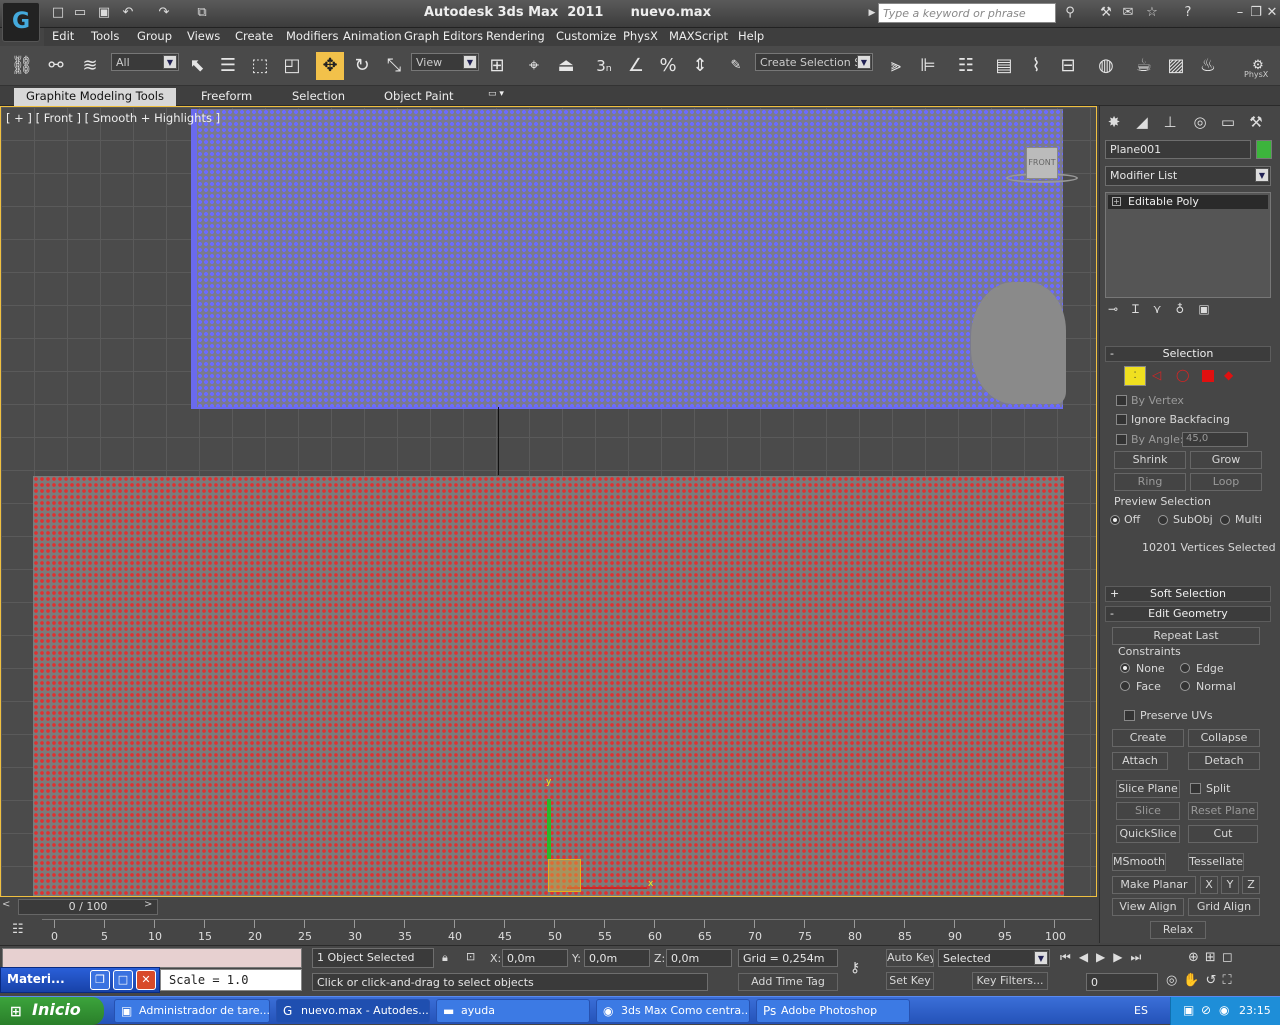  I want to click on modifier-list-dropdown: Modifier List ▼, so click(1188, 176).